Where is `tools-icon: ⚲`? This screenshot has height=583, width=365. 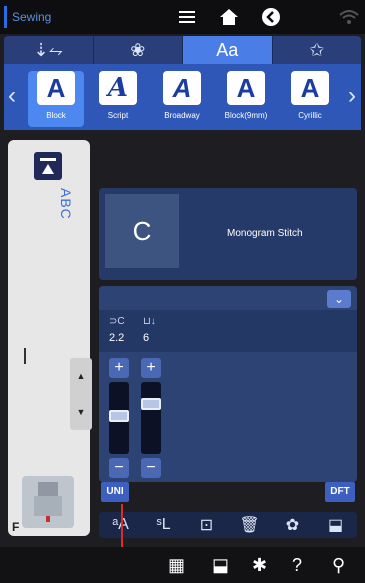 tools-icon: ⚲ is located at coordinates (338, 565).